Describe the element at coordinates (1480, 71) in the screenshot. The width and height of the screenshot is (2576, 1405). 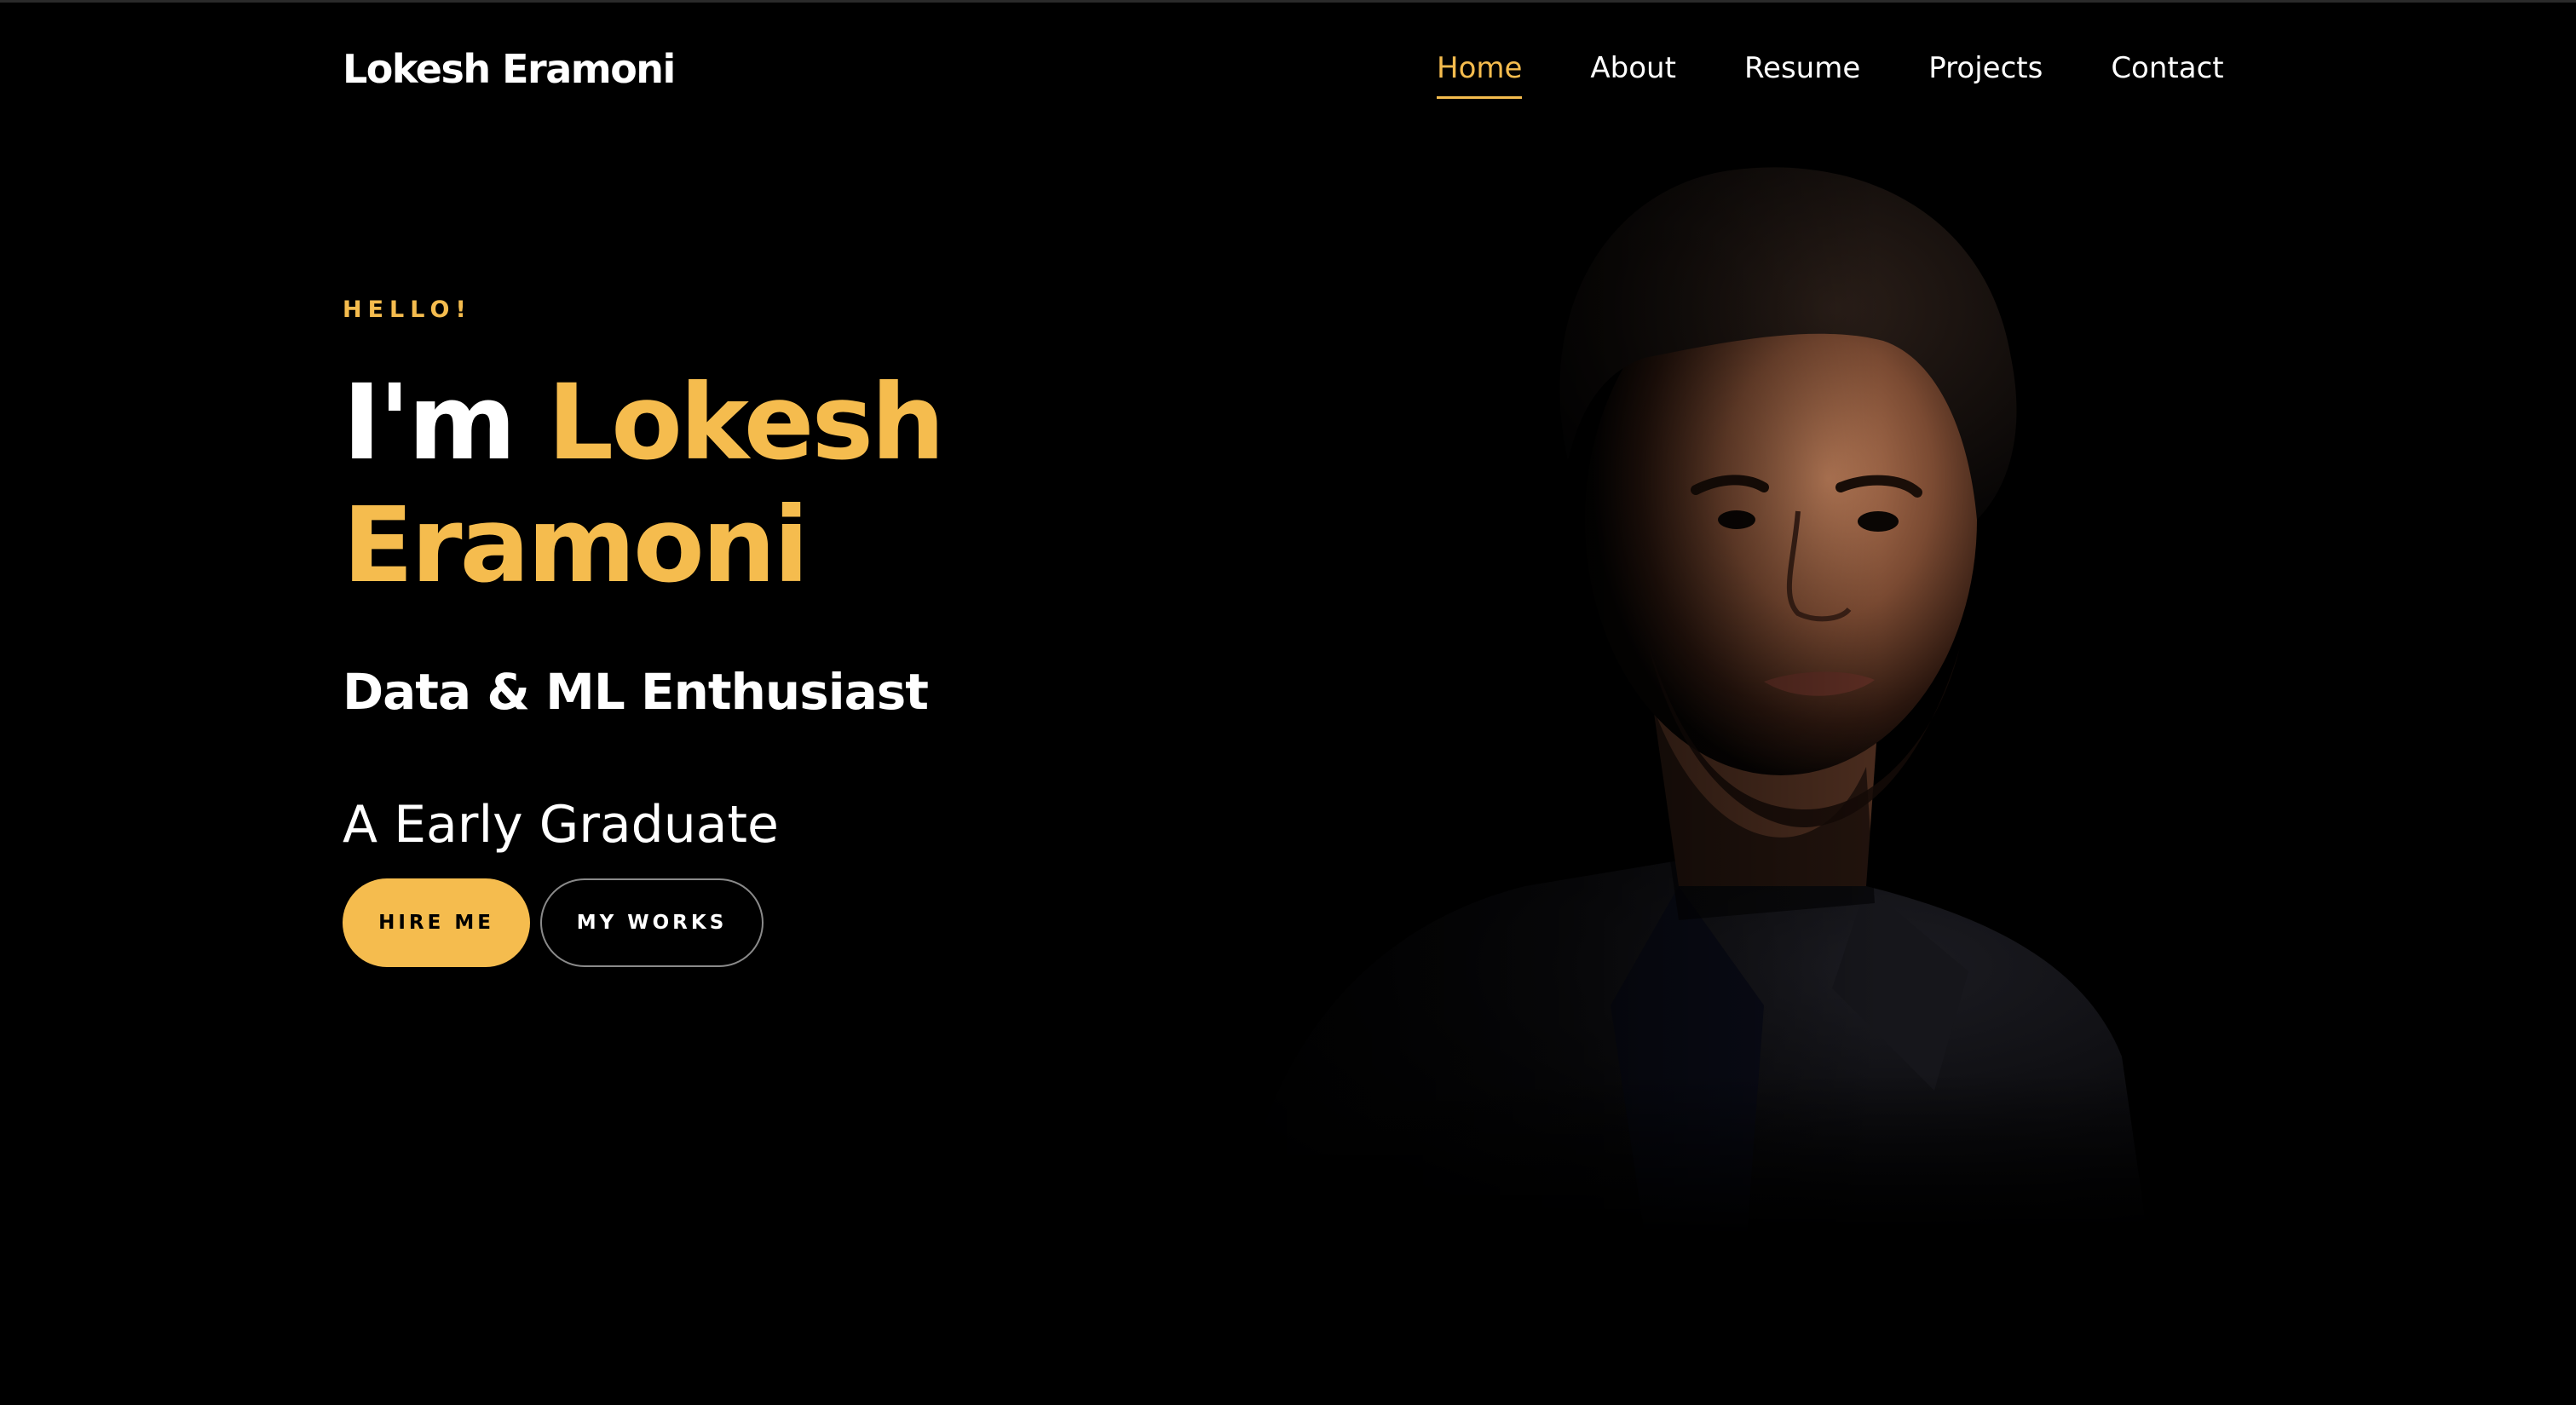
I see `nav-home: Home` at that location.